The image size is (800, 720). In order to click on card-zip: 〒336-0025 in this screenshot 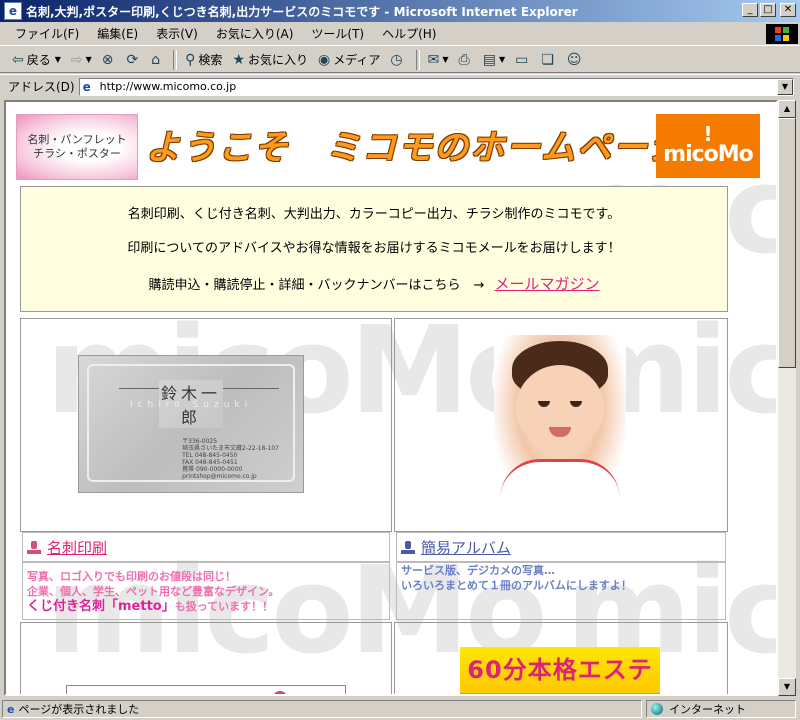, I will do `click(200, 441)`.